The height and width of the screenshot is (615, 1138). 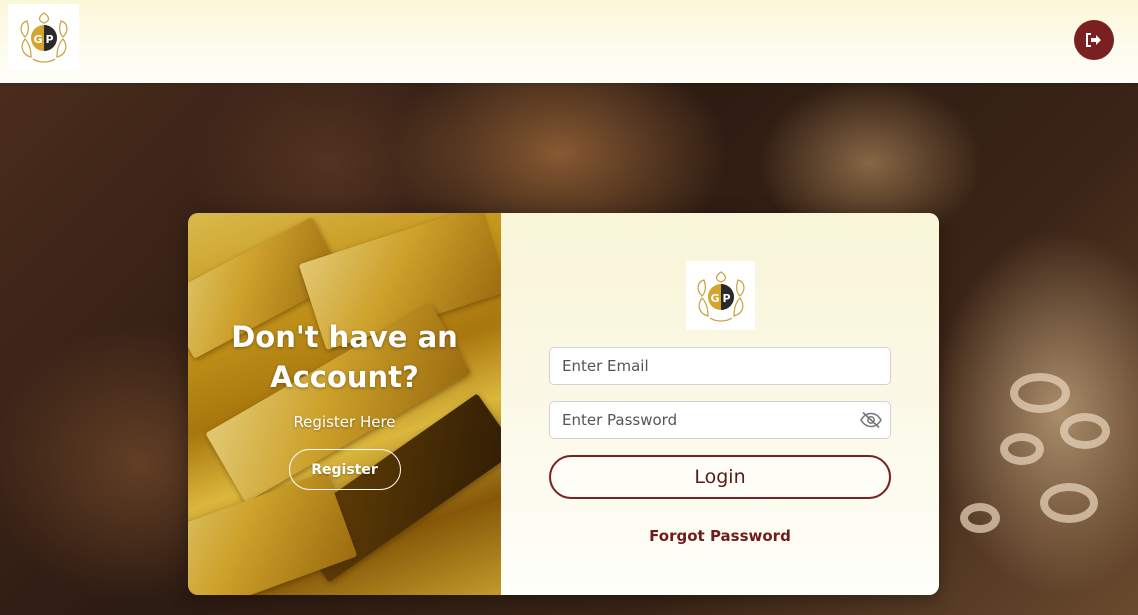 I want to click on logout-button, so click(x=1094, y=40).